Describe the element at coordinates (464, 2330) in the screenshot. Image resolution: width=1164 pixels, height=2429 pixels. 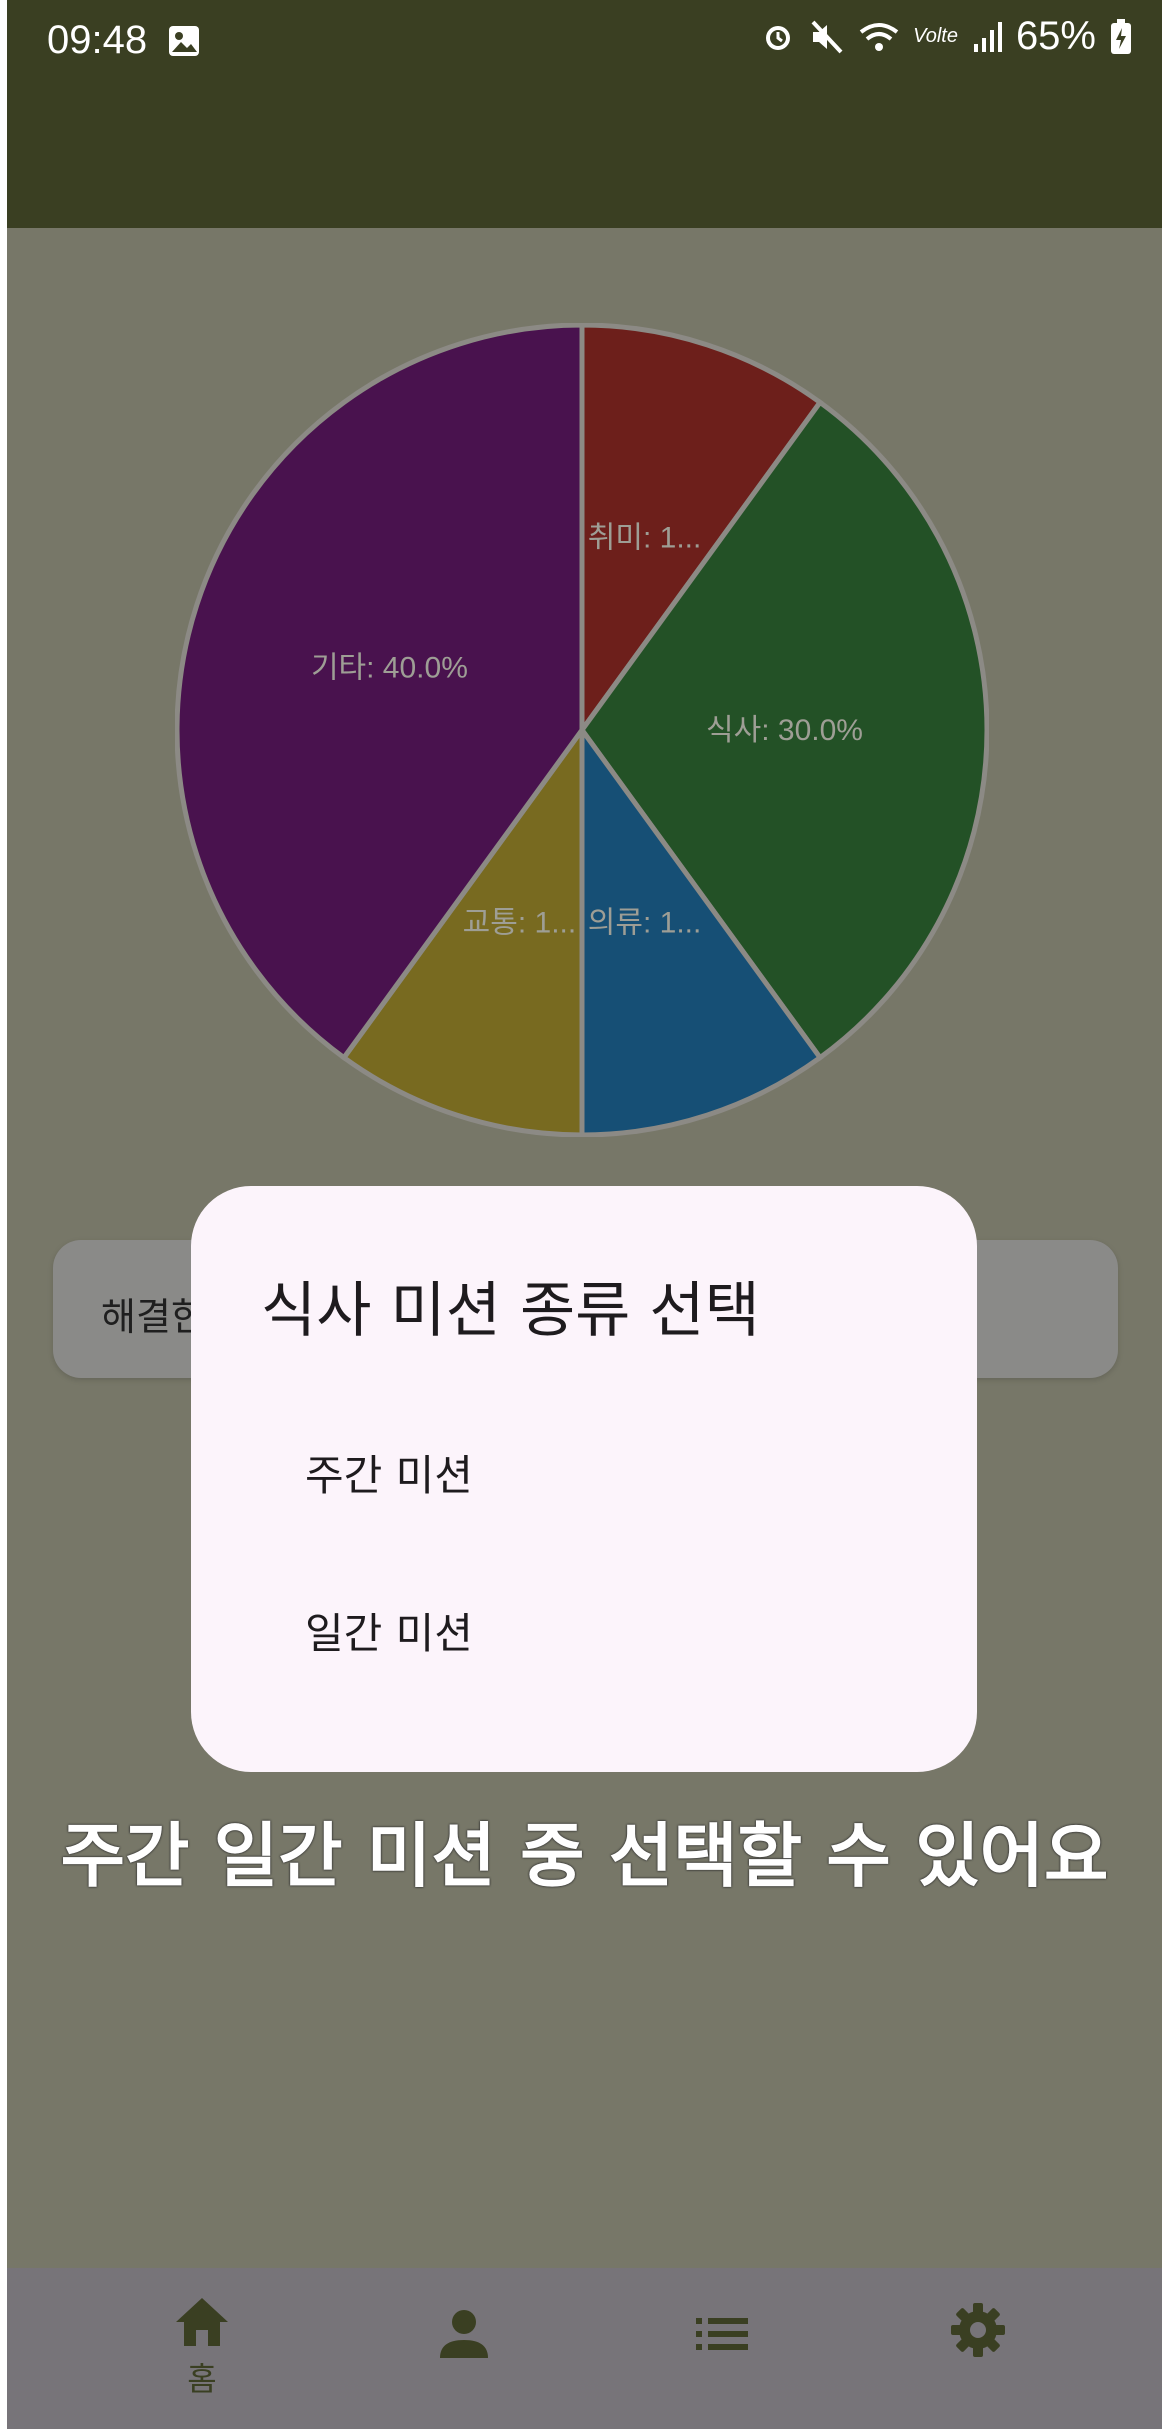
I see `person-icon` at that location.